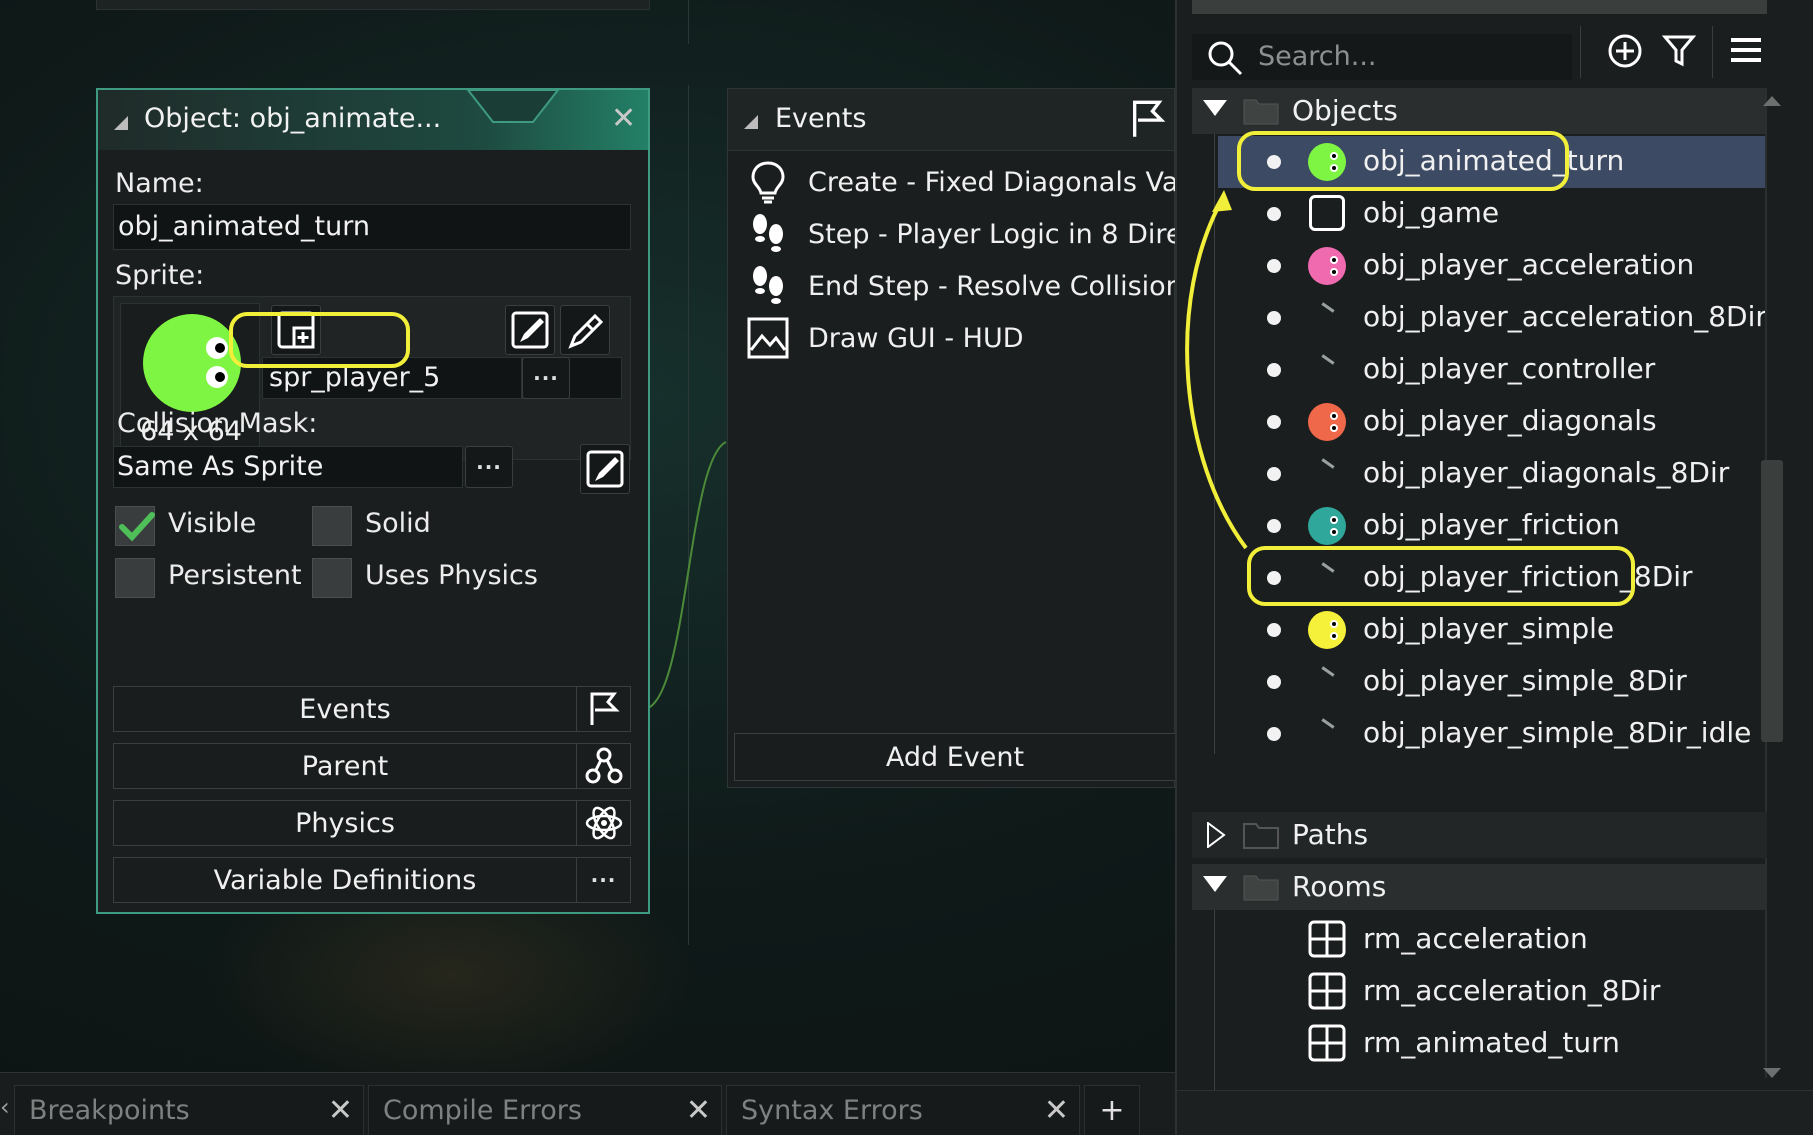  I want to click on group-objects: Objects, so click(1479, 111).